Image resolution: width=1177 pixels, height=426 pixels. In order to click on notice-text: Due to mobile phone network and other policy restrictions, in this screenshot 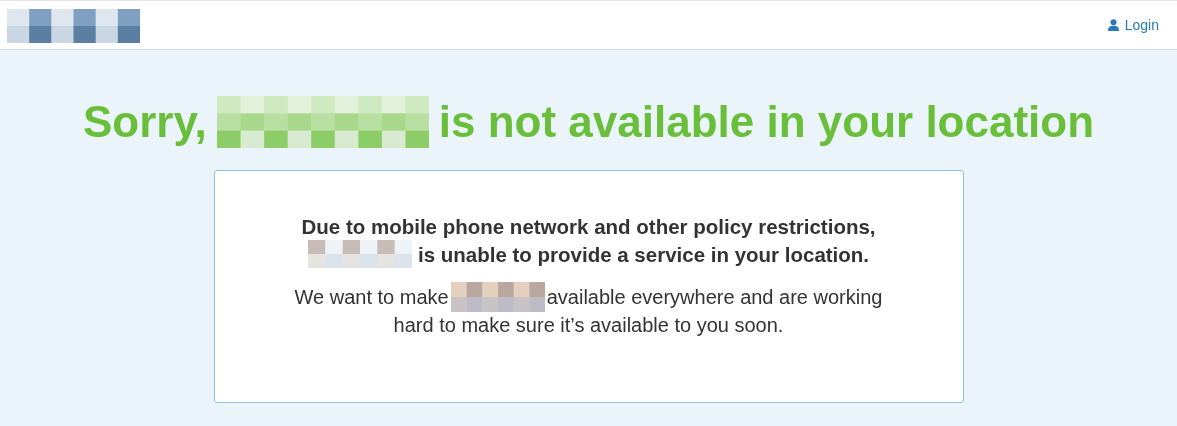, I will do `click(588, 227)`.